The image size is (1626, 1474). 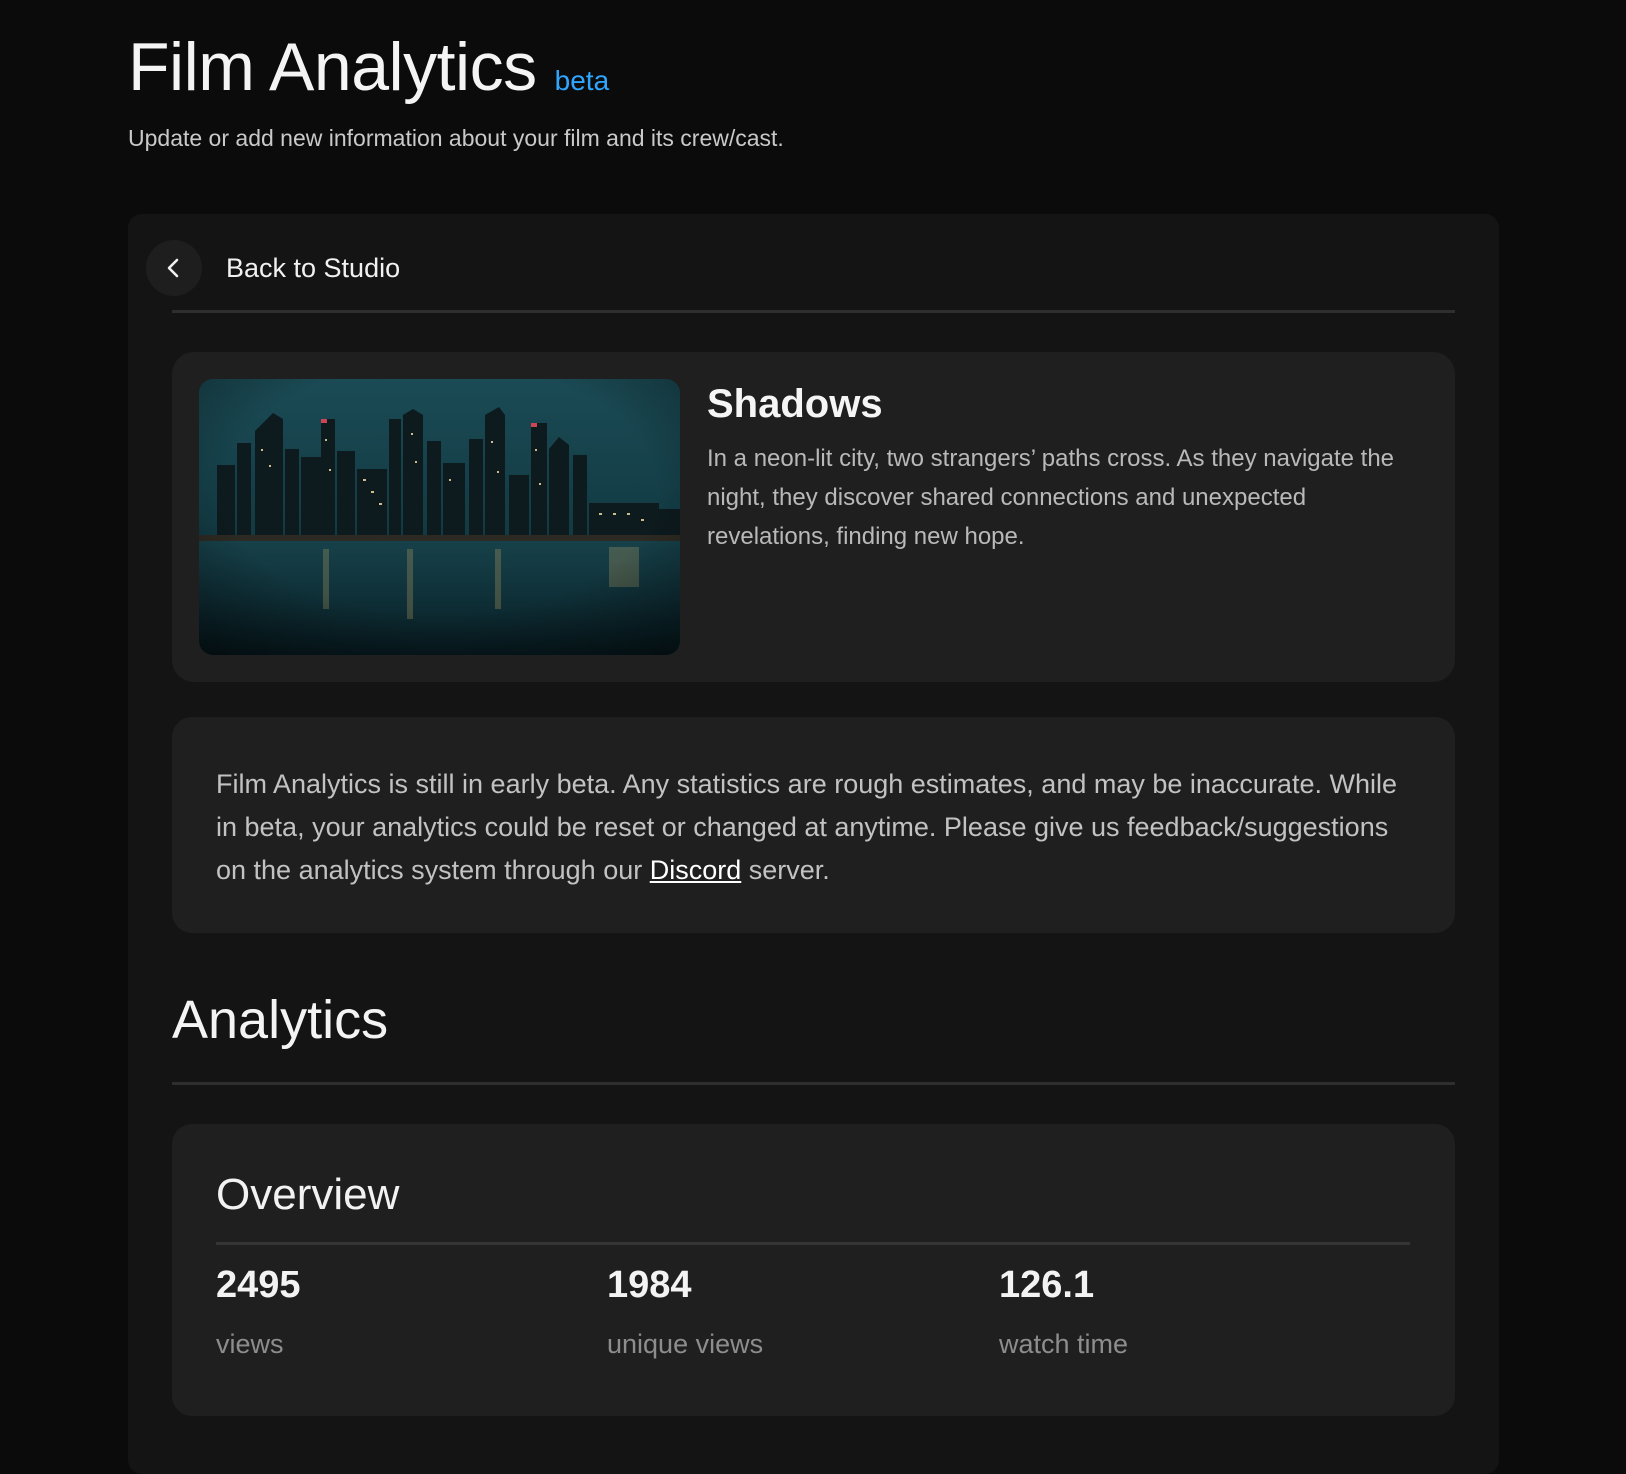 I want to click on city-skyline-image, so click(x=439, y=517).